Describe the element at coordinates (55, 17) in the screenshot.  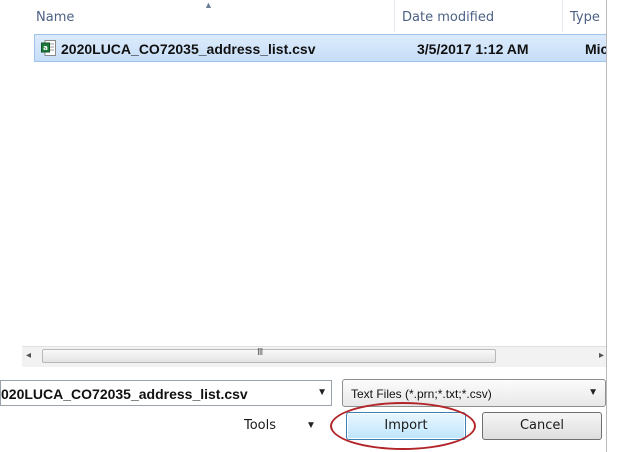
I see `column-header-name: Name` at that location.